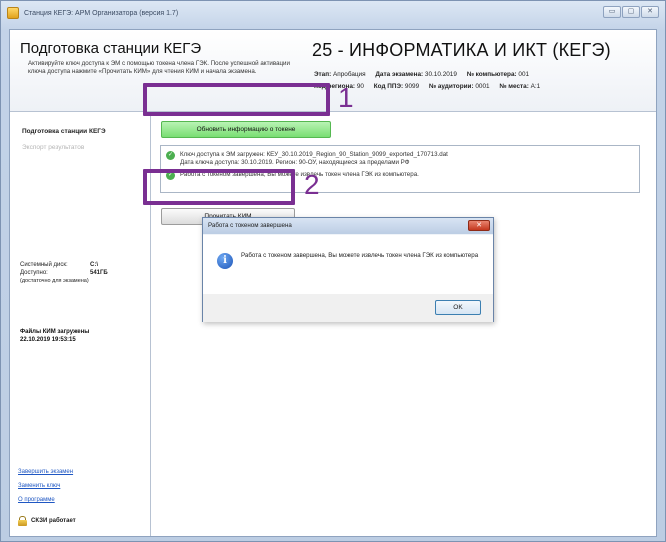  What do you see at coordinates (650, 12) in the screenshot?
I see `close-button: ✕` at bounding box center [650, 12].